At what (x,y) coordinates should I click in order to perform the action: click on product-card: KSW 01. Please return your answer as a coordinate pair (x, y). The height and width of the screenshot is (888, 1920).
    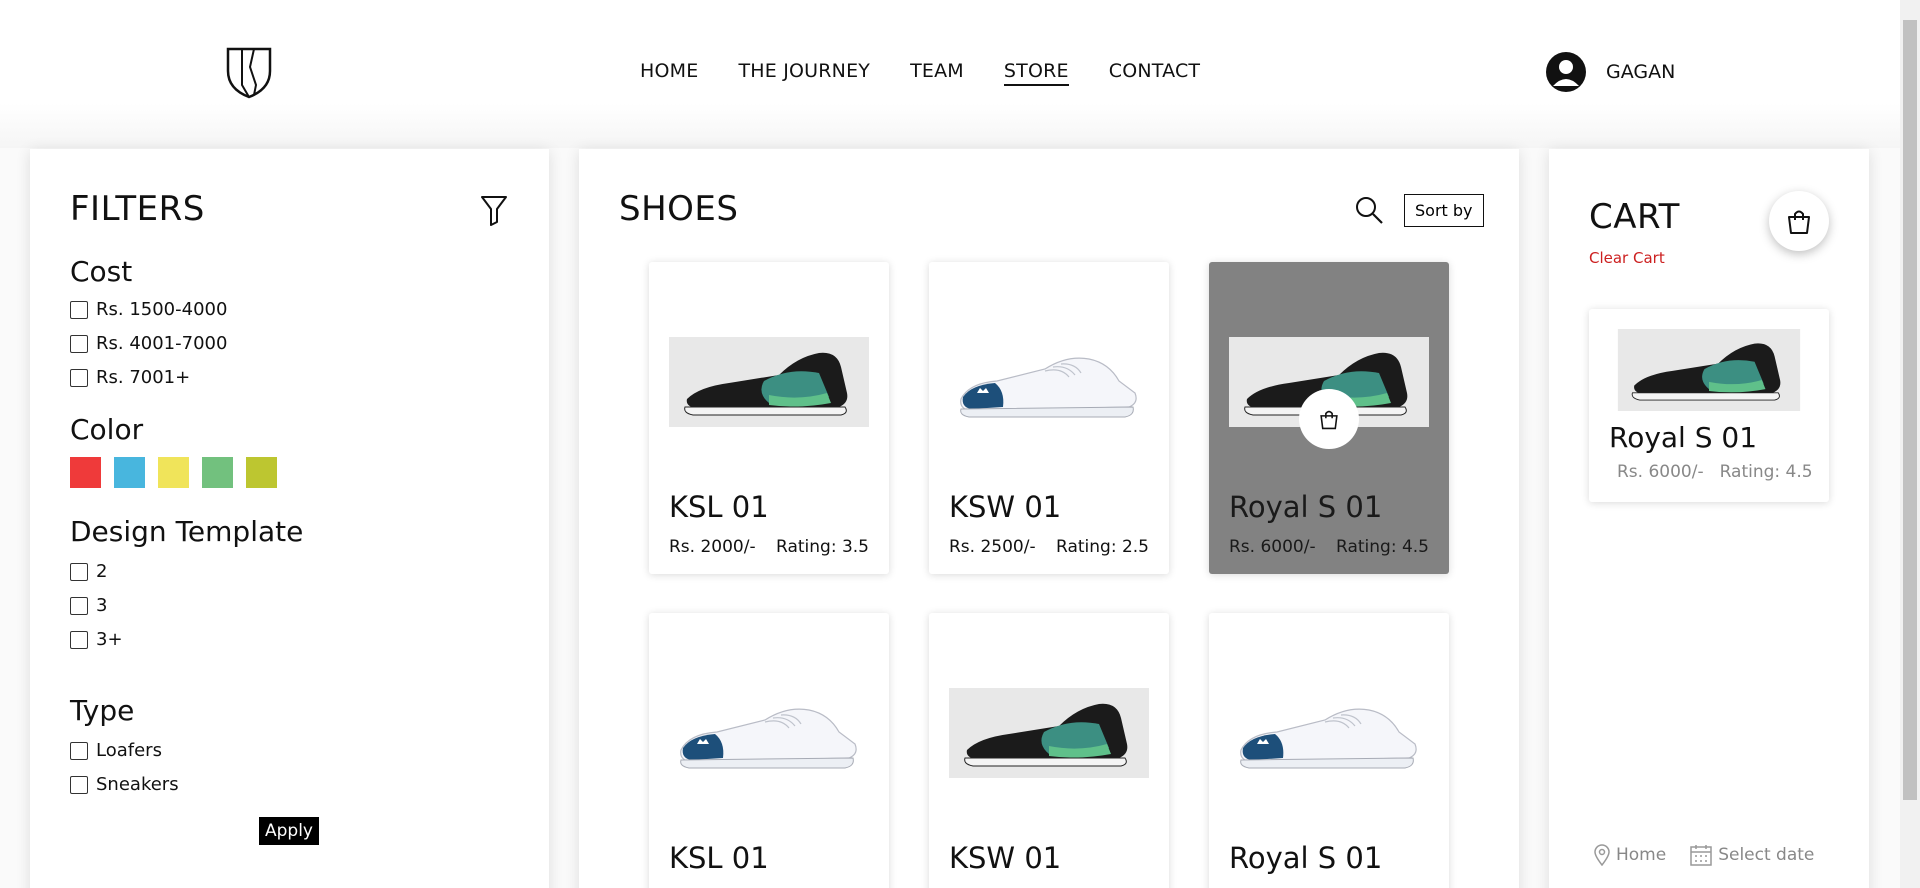
    Looking at the image, I should click on (1049, 750).